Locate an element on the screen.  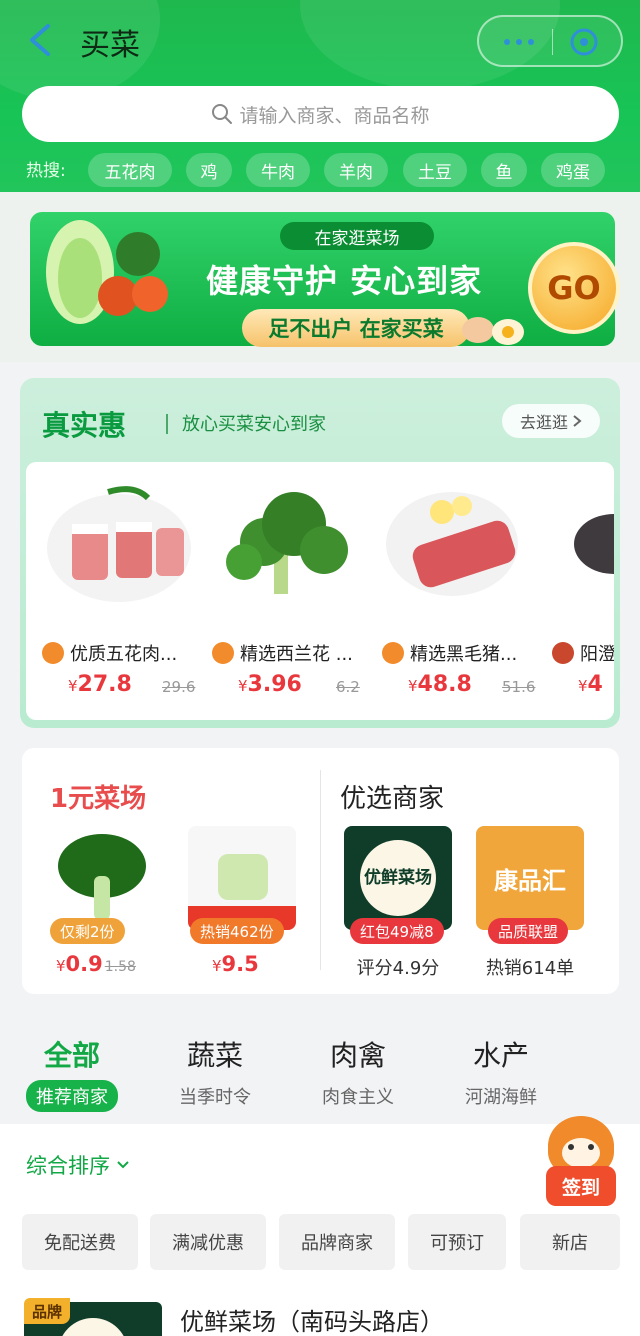
filter-chip: 品牌商家 is located at coordinates (337, 1242).